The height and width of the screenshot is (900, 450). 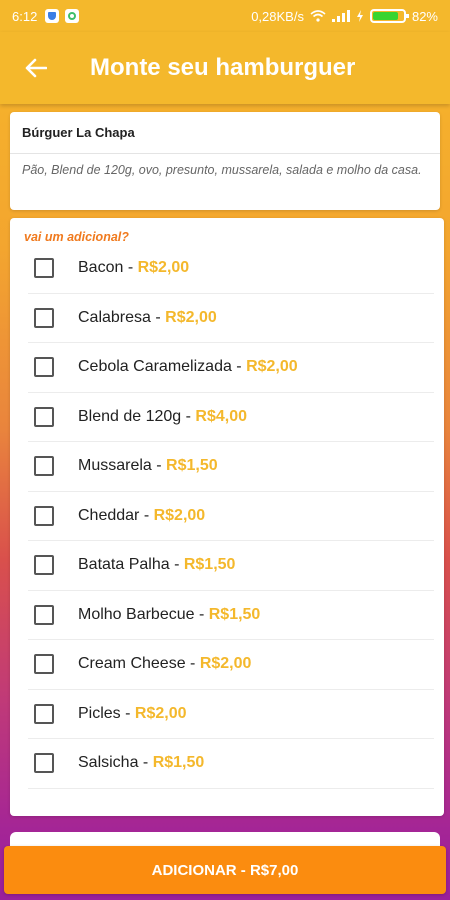 What do you see at coordinates (231, 269) in the screenshot?
I see `extra-item: Bacon - R$2,00` at bounding box center [231, 269].